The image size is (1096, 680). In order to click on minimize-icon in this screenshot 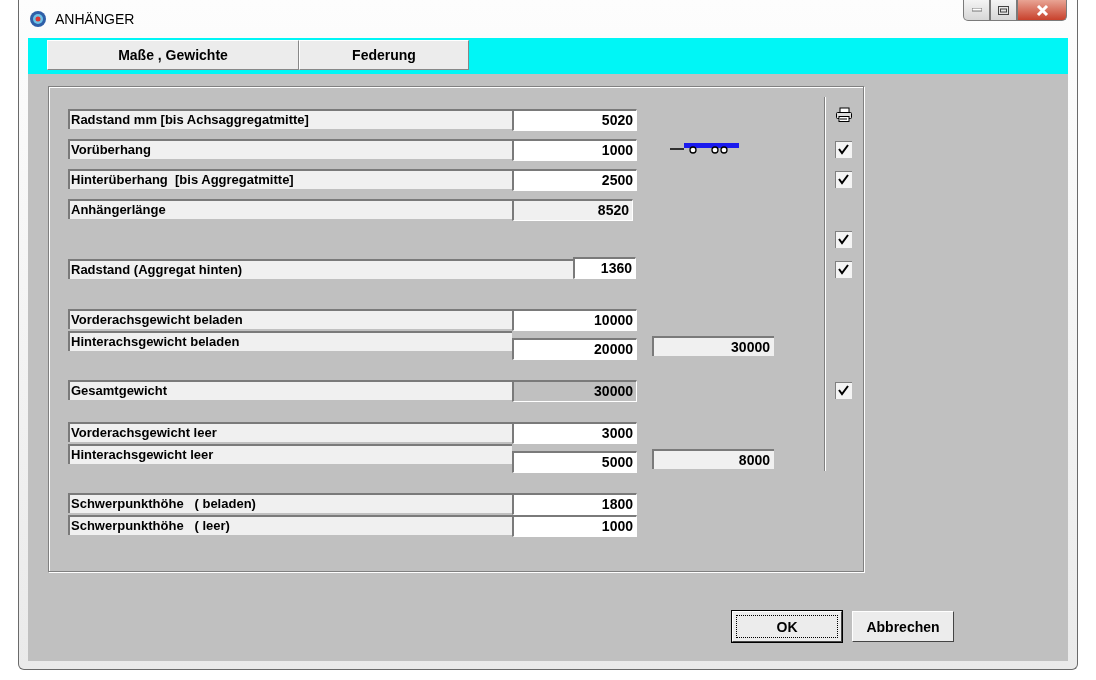, I will do `click(976, 10)`.